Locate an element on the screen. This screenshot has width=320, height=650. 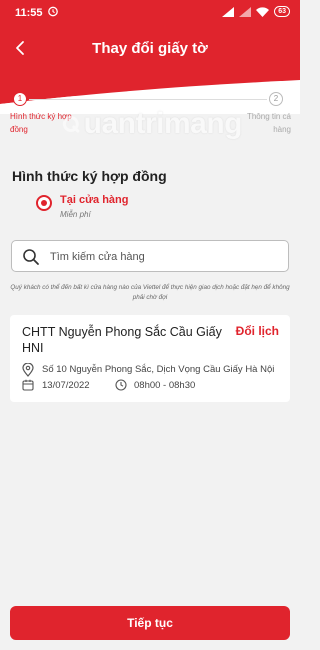
wifi-icon is located at coordinates (263, 11).